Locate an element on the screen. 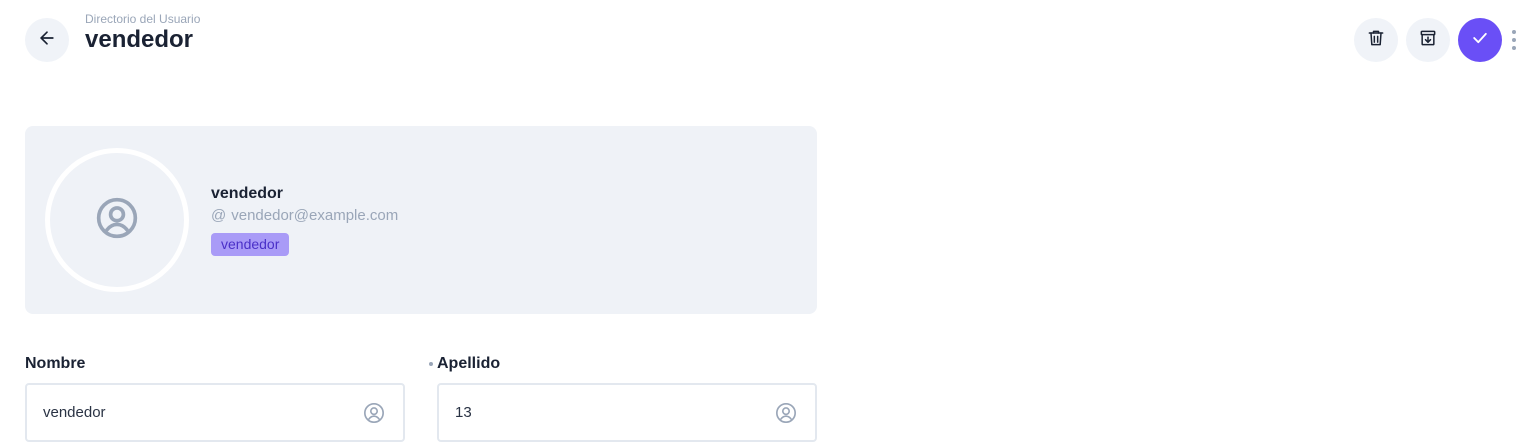  breadcrumb: Directorio del Usuario is located at coordinates (143, 19).